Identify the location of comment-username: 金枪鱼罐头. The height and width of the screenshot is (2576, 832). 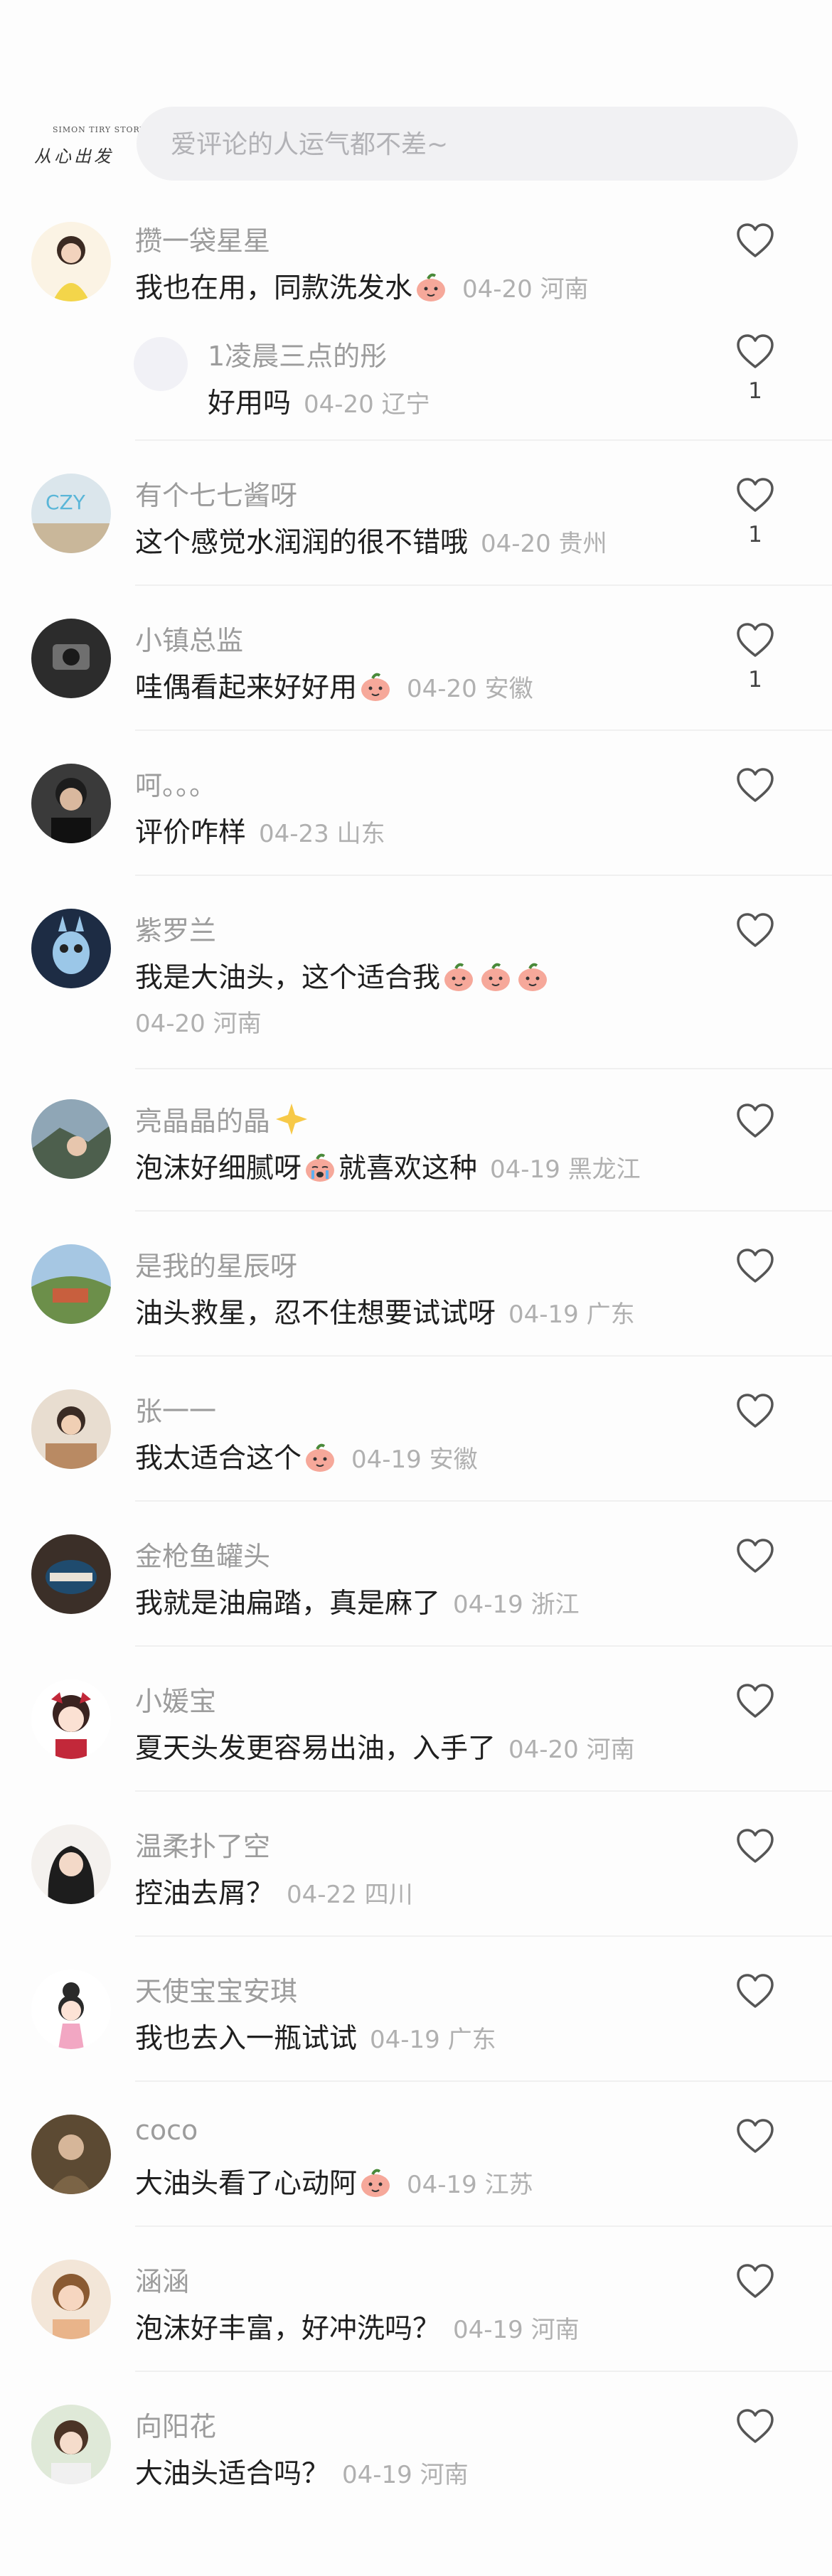
(202, 1553).